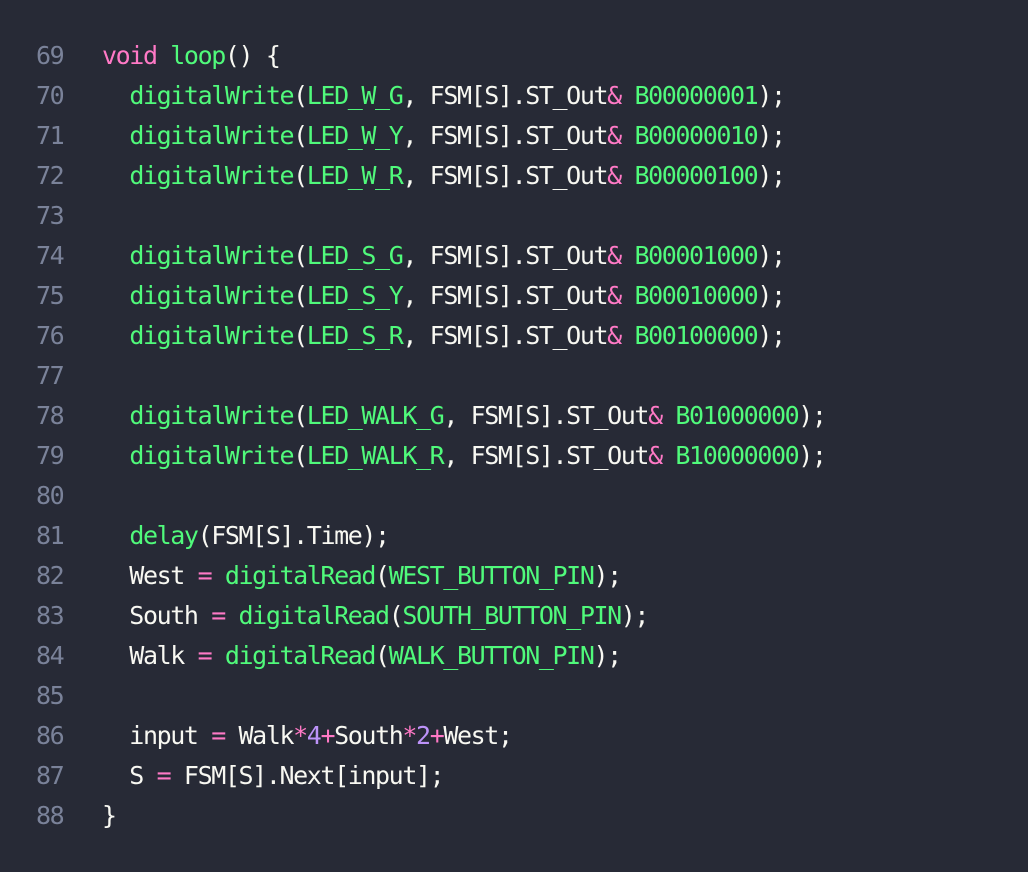 The image size is (1028, 872). I want to click on code-token: () {, so click(252, 55).